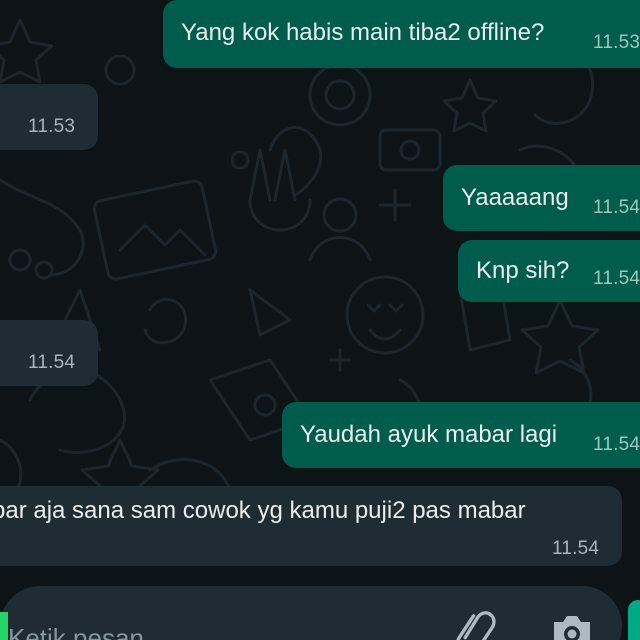  Describe the element at coordinates (429, 434) in the screenshot. I see `message-text: Yaudah ayuk mabar lagi` at that location.